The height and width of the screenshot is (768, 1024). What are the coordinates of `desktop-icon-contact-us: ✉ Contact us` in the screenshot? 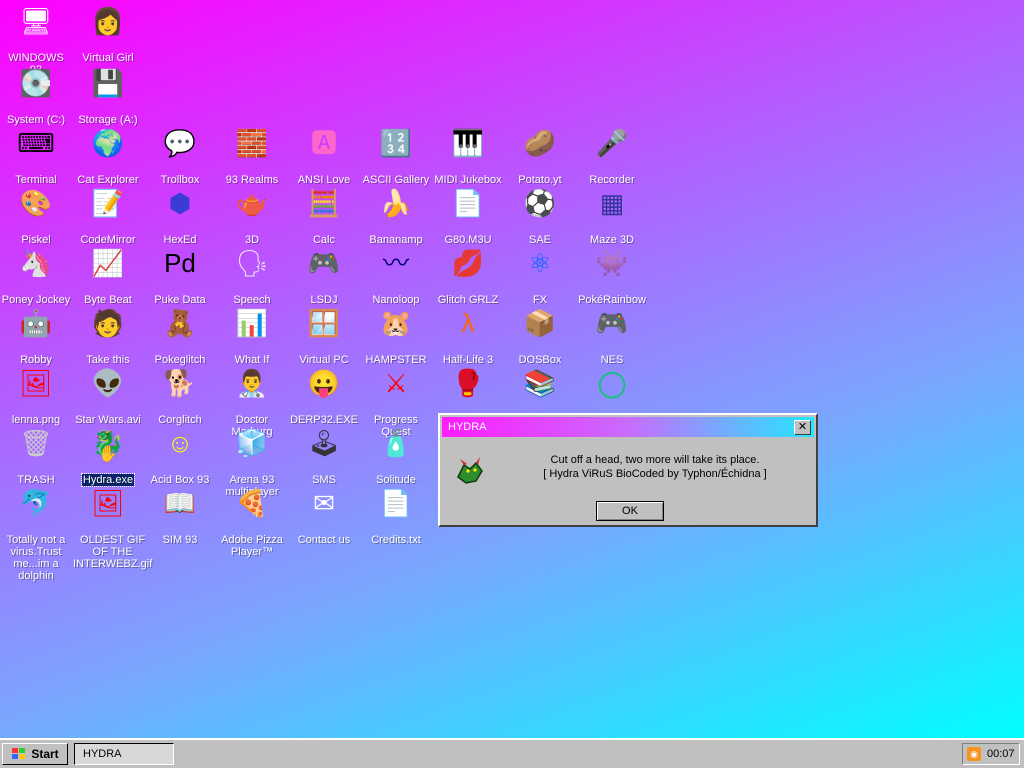 It's located at (324, 516).